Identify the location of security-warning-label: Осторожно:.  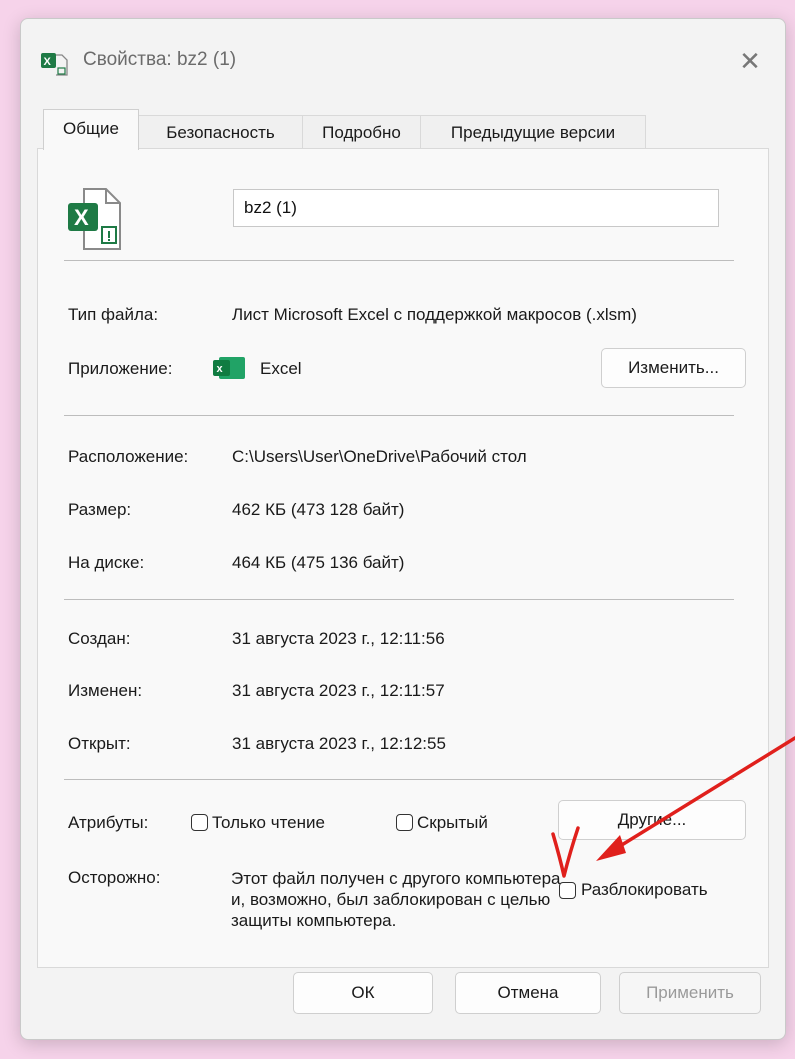
(114, 877).